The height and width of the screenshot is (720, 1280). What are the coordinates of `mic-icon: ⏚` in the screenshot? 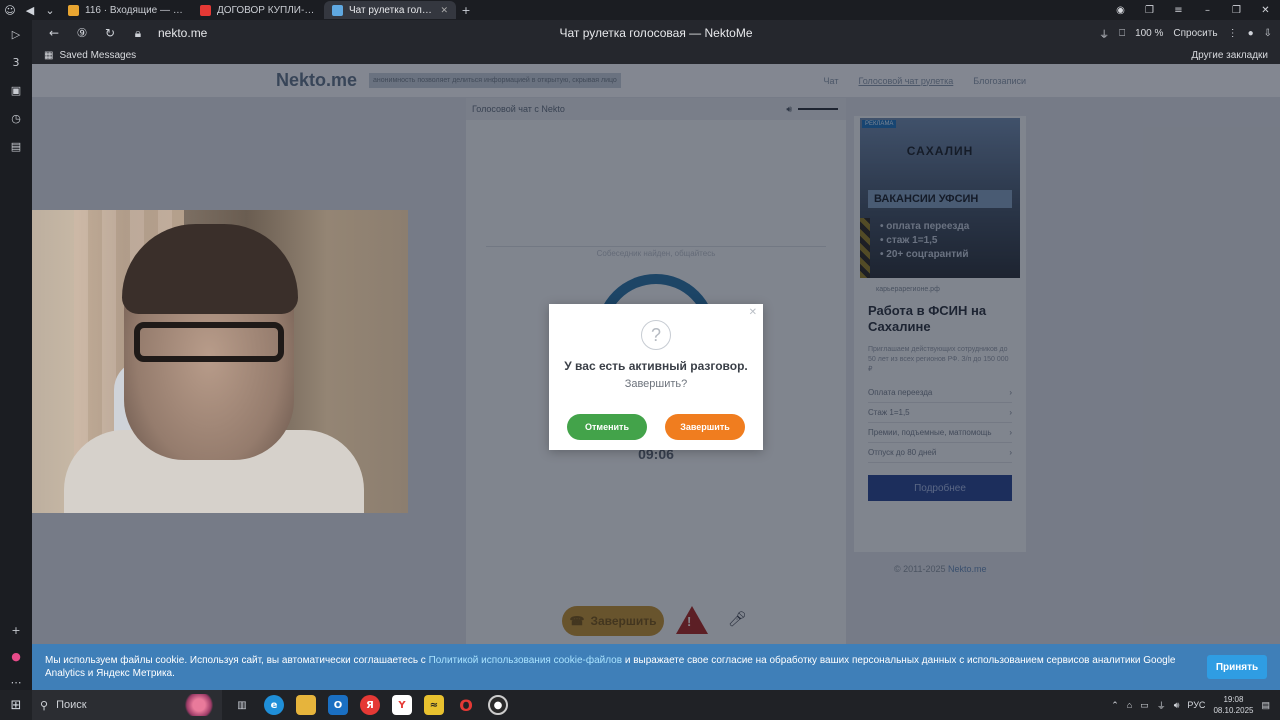 It's located at (1104, 33).